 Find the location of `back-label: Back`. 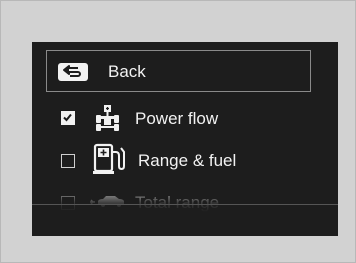

back-label: Back is located at coordinates (127, 71).